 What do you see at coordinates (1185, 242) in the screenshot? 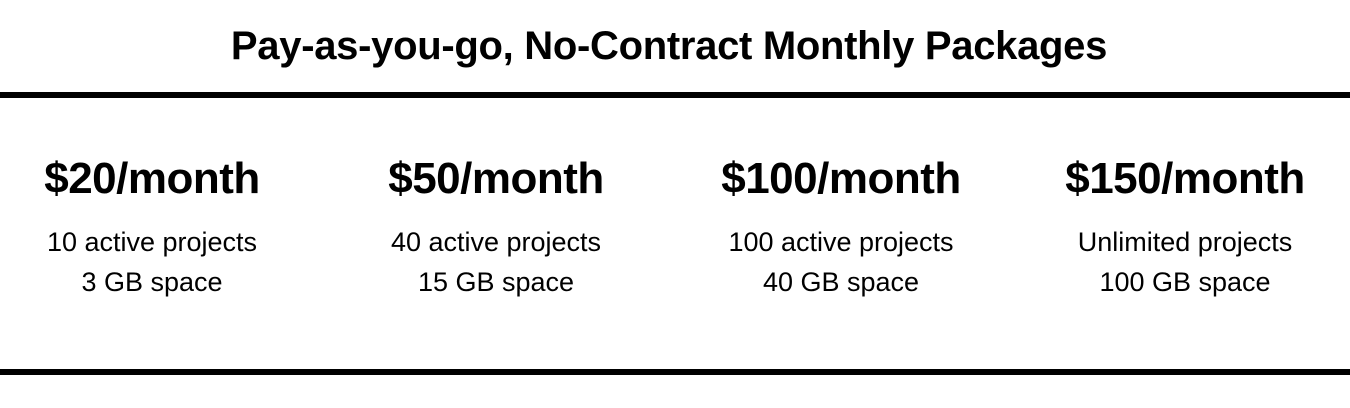
I see `plan-projects: Unlimited projects` at bounding box center [1185, 242].